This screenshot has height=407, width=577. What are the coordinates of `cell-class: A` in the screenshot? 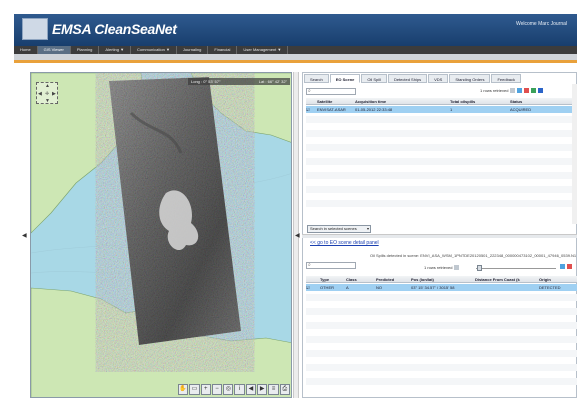 It's located at (347, 287).